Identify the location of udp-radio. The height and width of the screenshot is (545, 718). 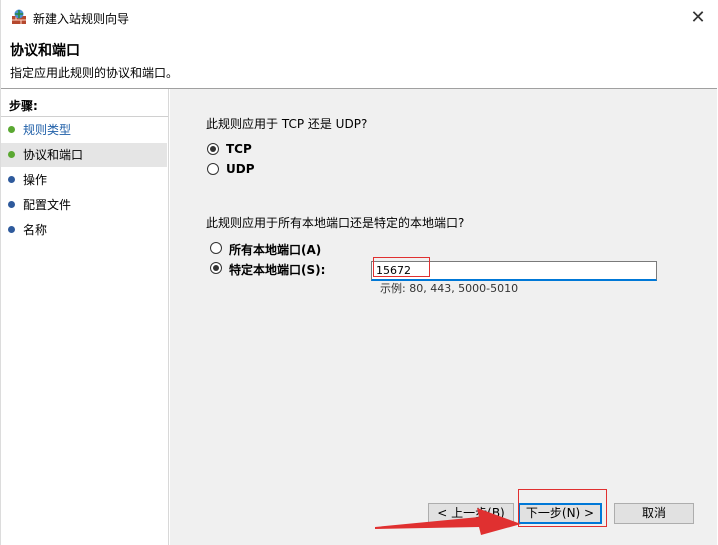
(213, 169).